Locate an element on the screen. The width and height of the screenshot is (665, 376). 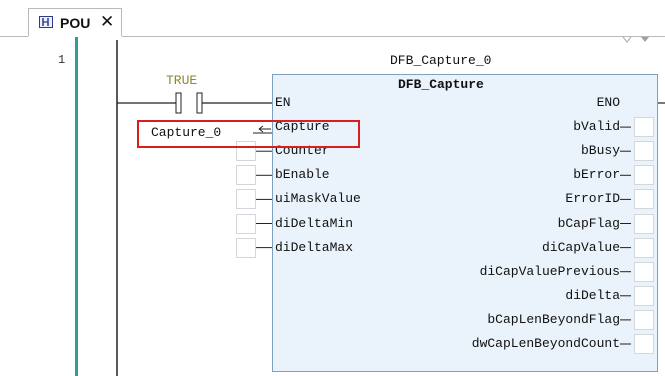
fb-output-berror: bError is located at coordinates (596, 174).